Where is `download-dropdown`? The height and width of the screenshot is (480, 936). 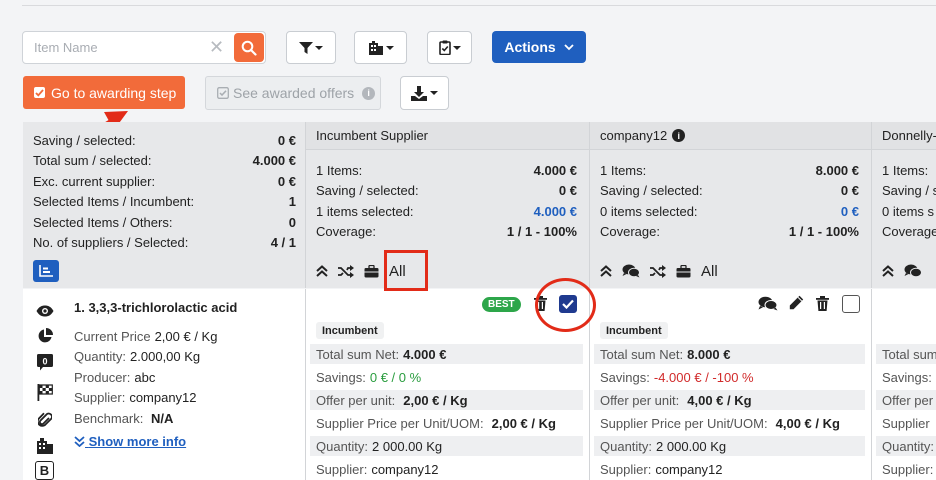 download-dropdown is located at coordinates (424, 93).